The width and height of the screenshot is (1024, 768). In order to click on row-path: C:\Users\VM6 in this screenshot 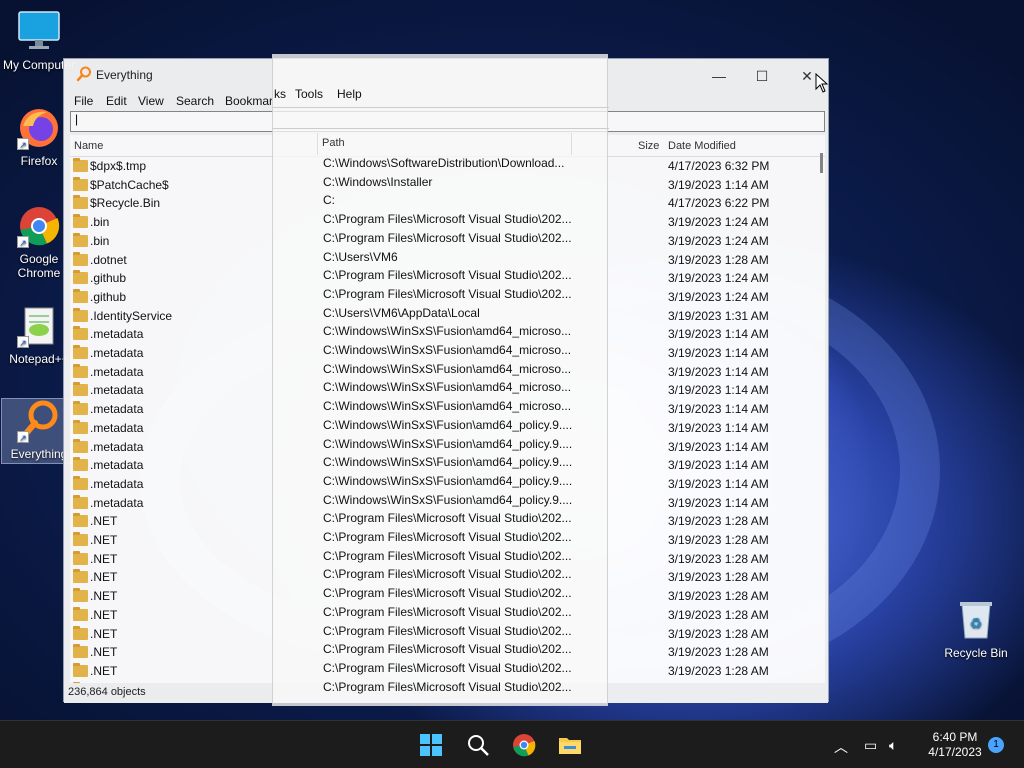, I will do `click(360, 256)`.